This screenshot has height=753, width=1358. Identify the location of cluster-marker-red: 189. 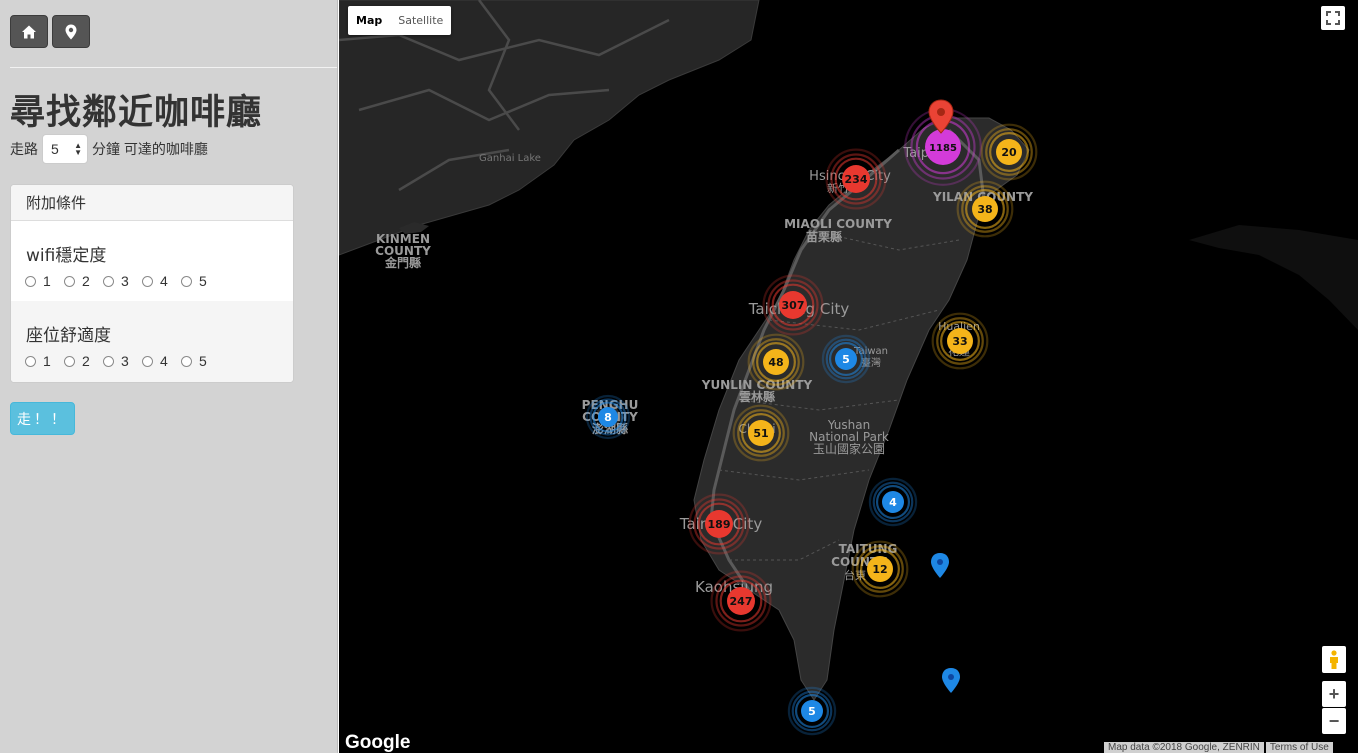
(719, 524).